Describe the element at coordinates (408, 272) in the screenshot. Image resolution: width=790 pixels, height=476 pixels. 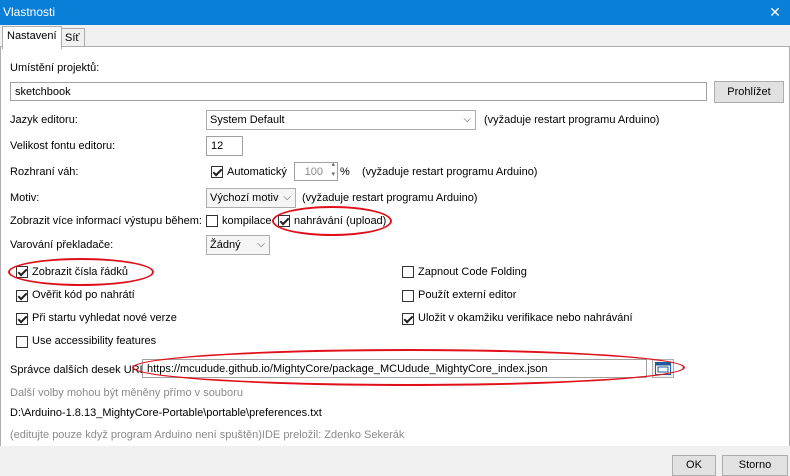
I see `code-folding-checkbox` at that location.